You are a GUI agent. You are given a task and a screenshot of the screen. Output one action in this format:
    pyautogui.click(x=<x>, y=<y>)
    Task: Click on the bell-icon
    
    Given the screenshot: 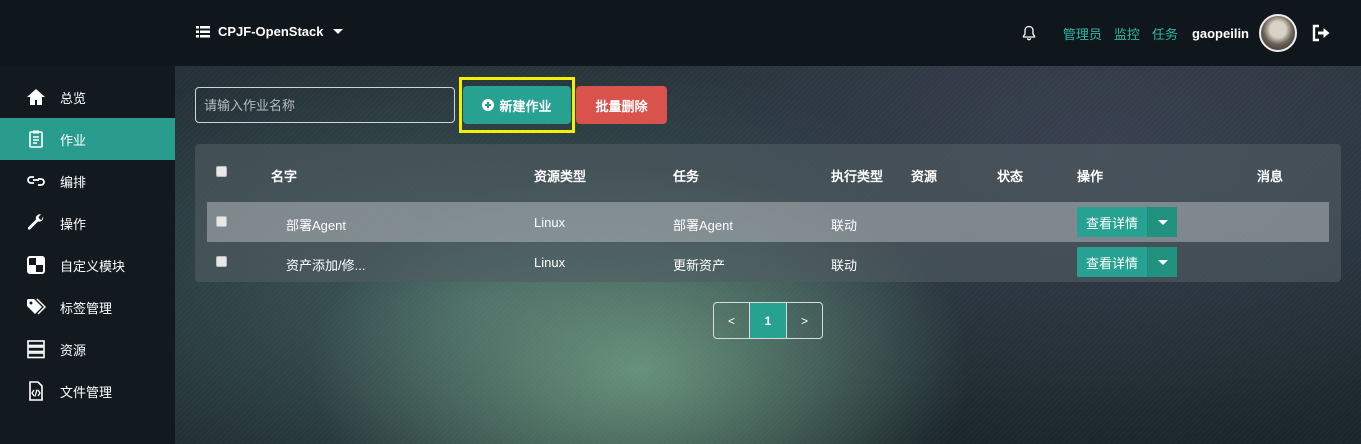 What is the action you would take?
    pyautogui.click(x=1029, y=33)
    